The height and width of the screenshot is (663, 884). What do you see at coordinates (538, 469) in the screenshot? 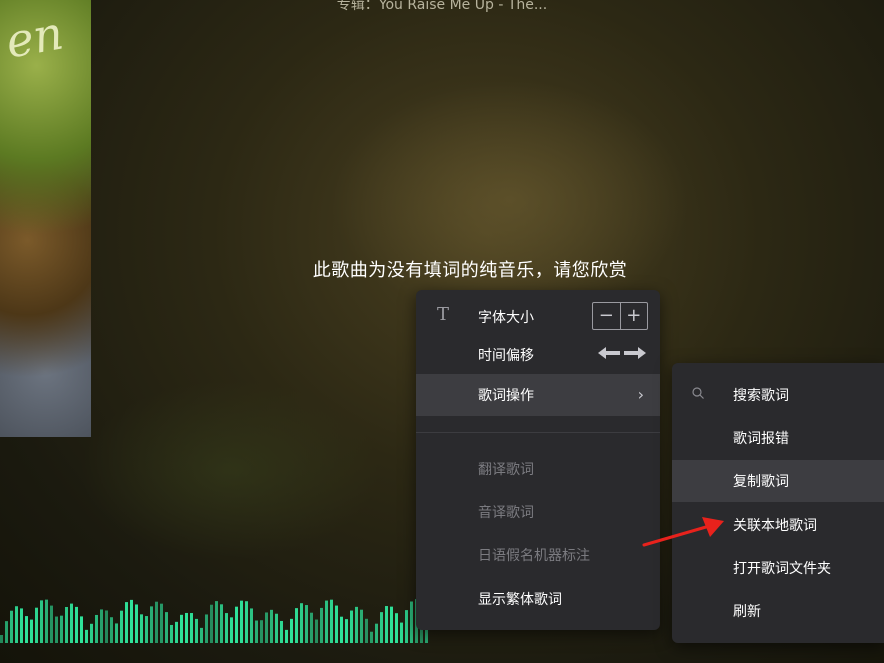
I see `menu-item-translate: 翻译歌词` at bounding box center [538, 469].